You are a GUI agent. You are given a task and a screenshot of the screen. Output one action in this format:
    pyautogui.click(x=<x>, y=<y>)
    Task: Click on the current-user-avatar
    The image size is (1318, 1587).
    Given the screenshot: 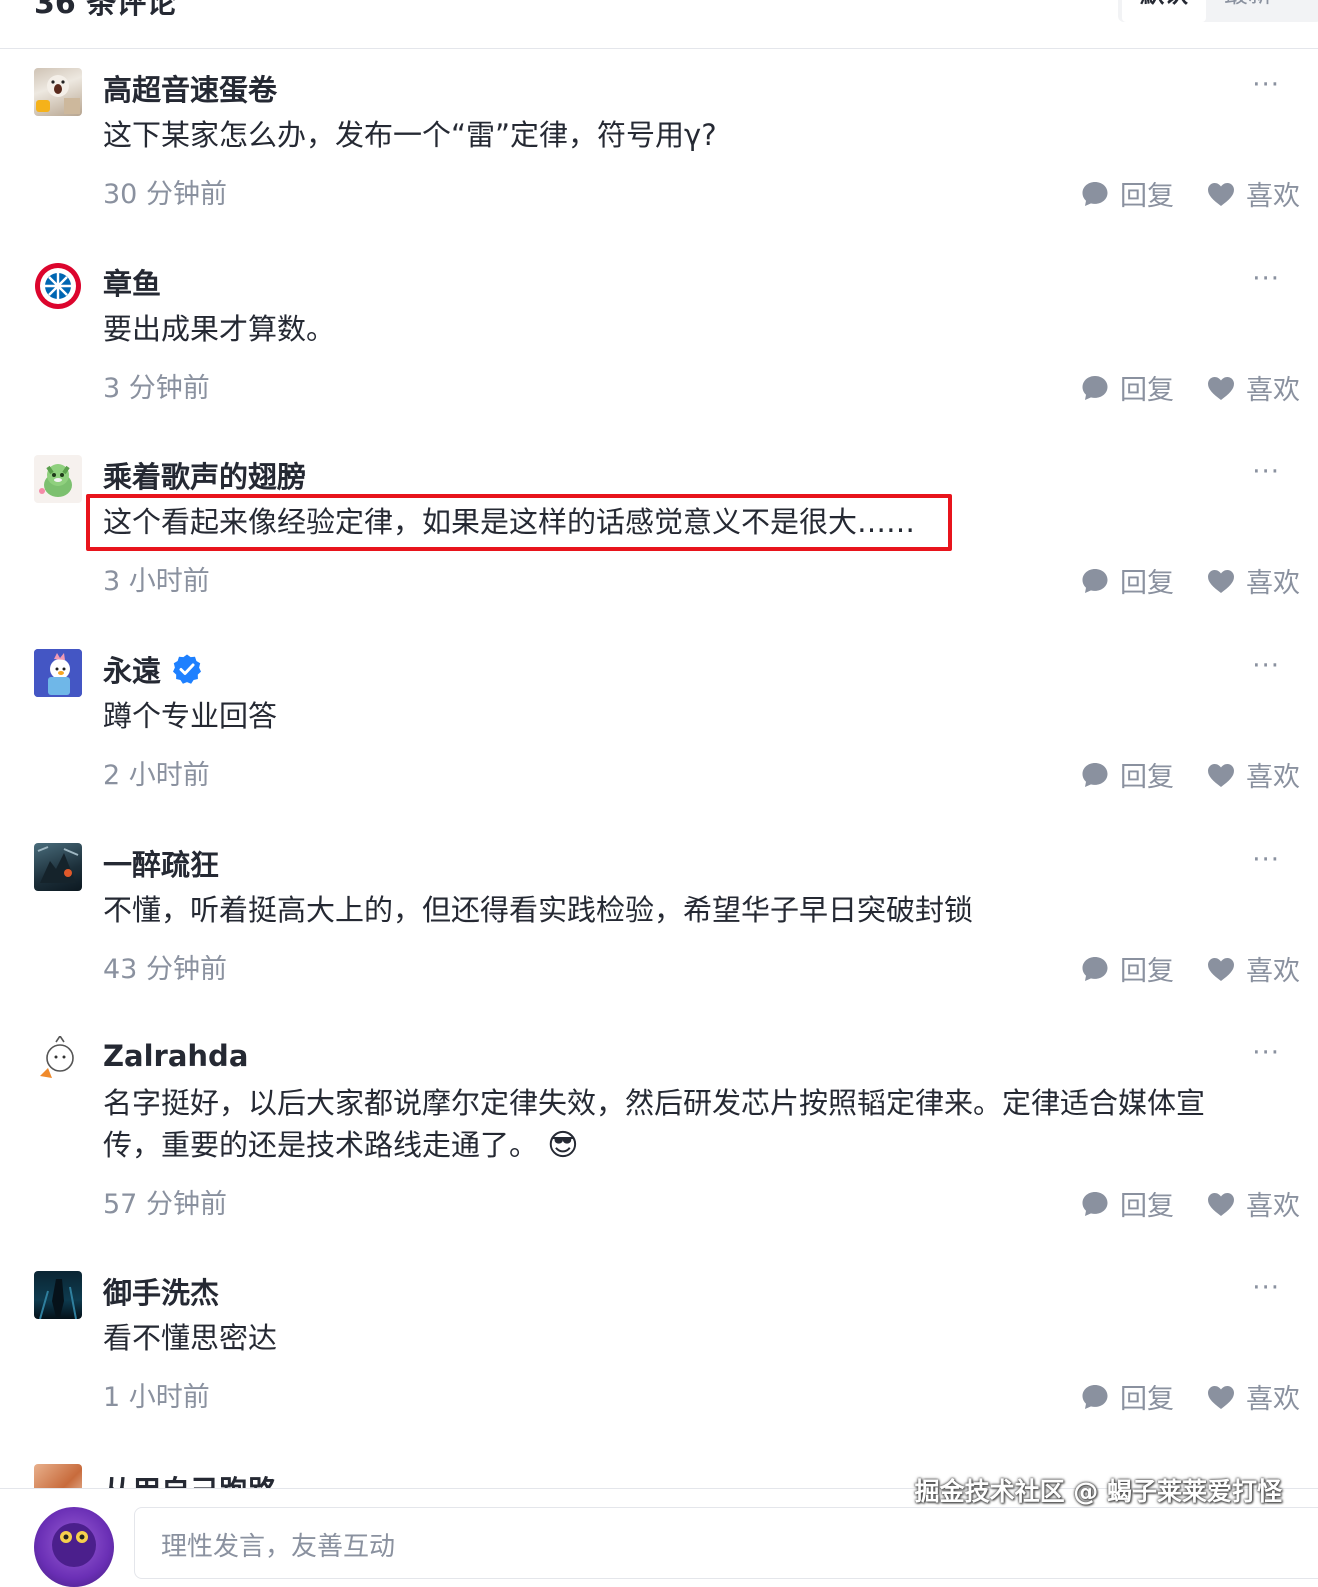 What is the action you would take?
    pyautogui.click(x=74, y=1547)
    